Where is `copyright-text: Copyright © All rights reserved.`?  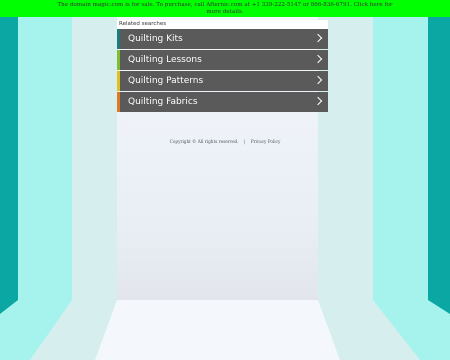
copyright-text: Copyright © All rights reserved. is located at coordinates (204, 141).